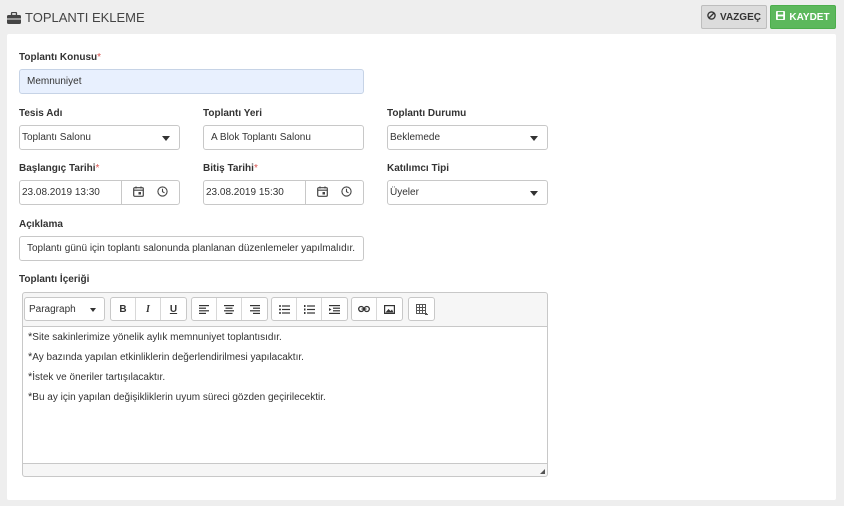 The image size is (844, 506). I want to click on cancel-button-label: VAZGEÇ, so click(740, 17).